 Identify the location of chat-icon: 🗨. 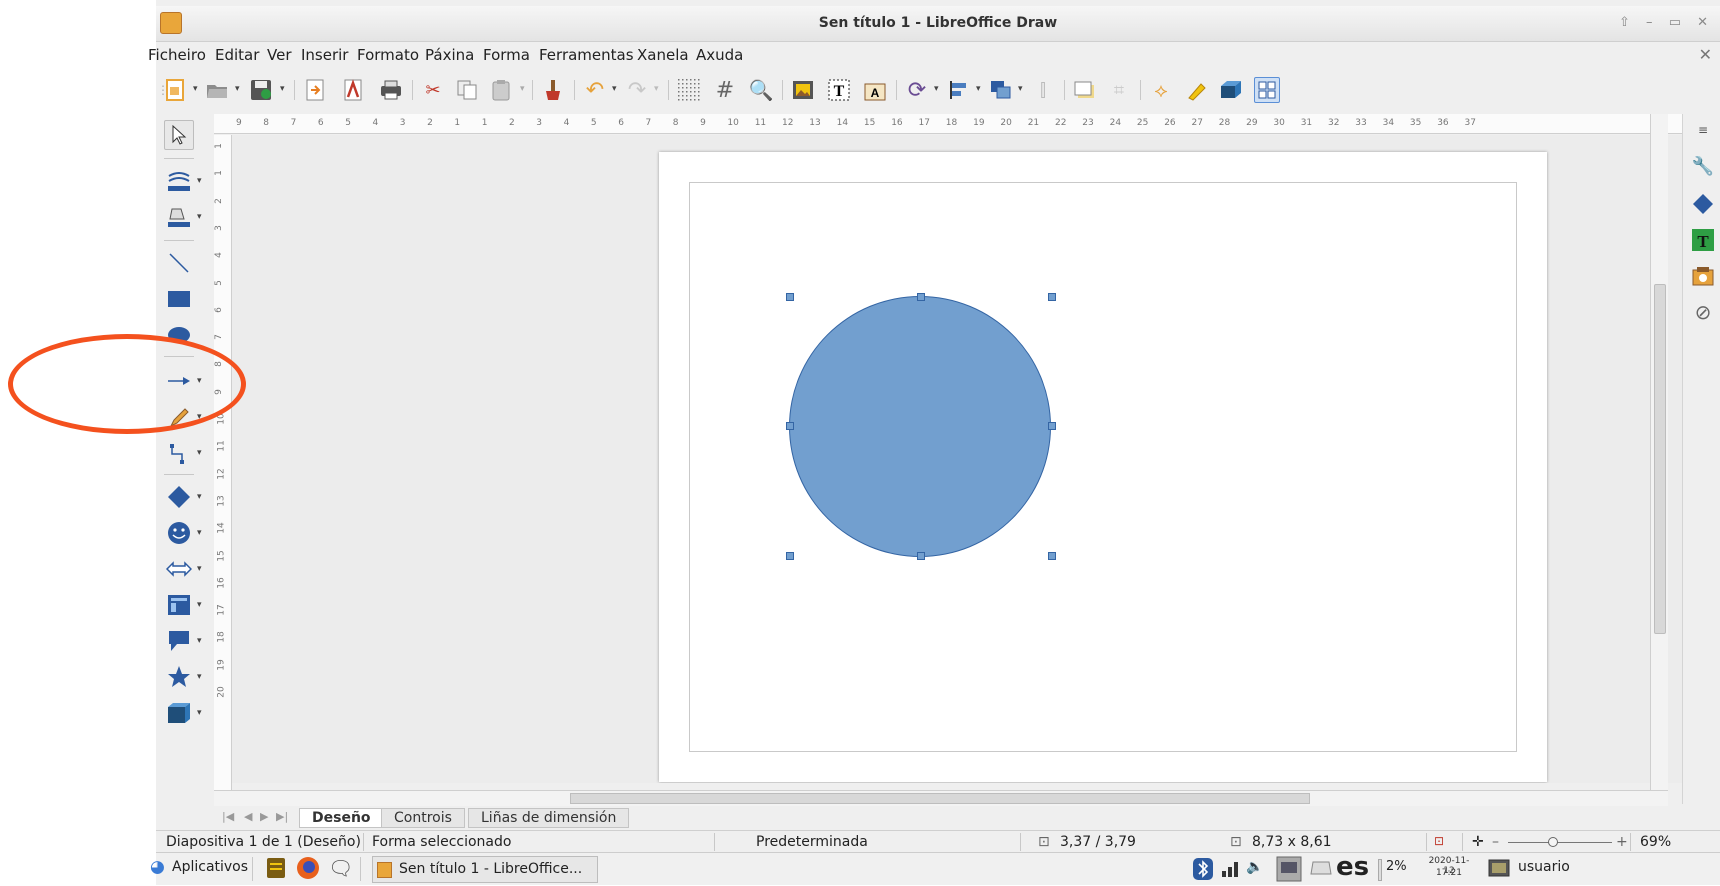
(340, 868).